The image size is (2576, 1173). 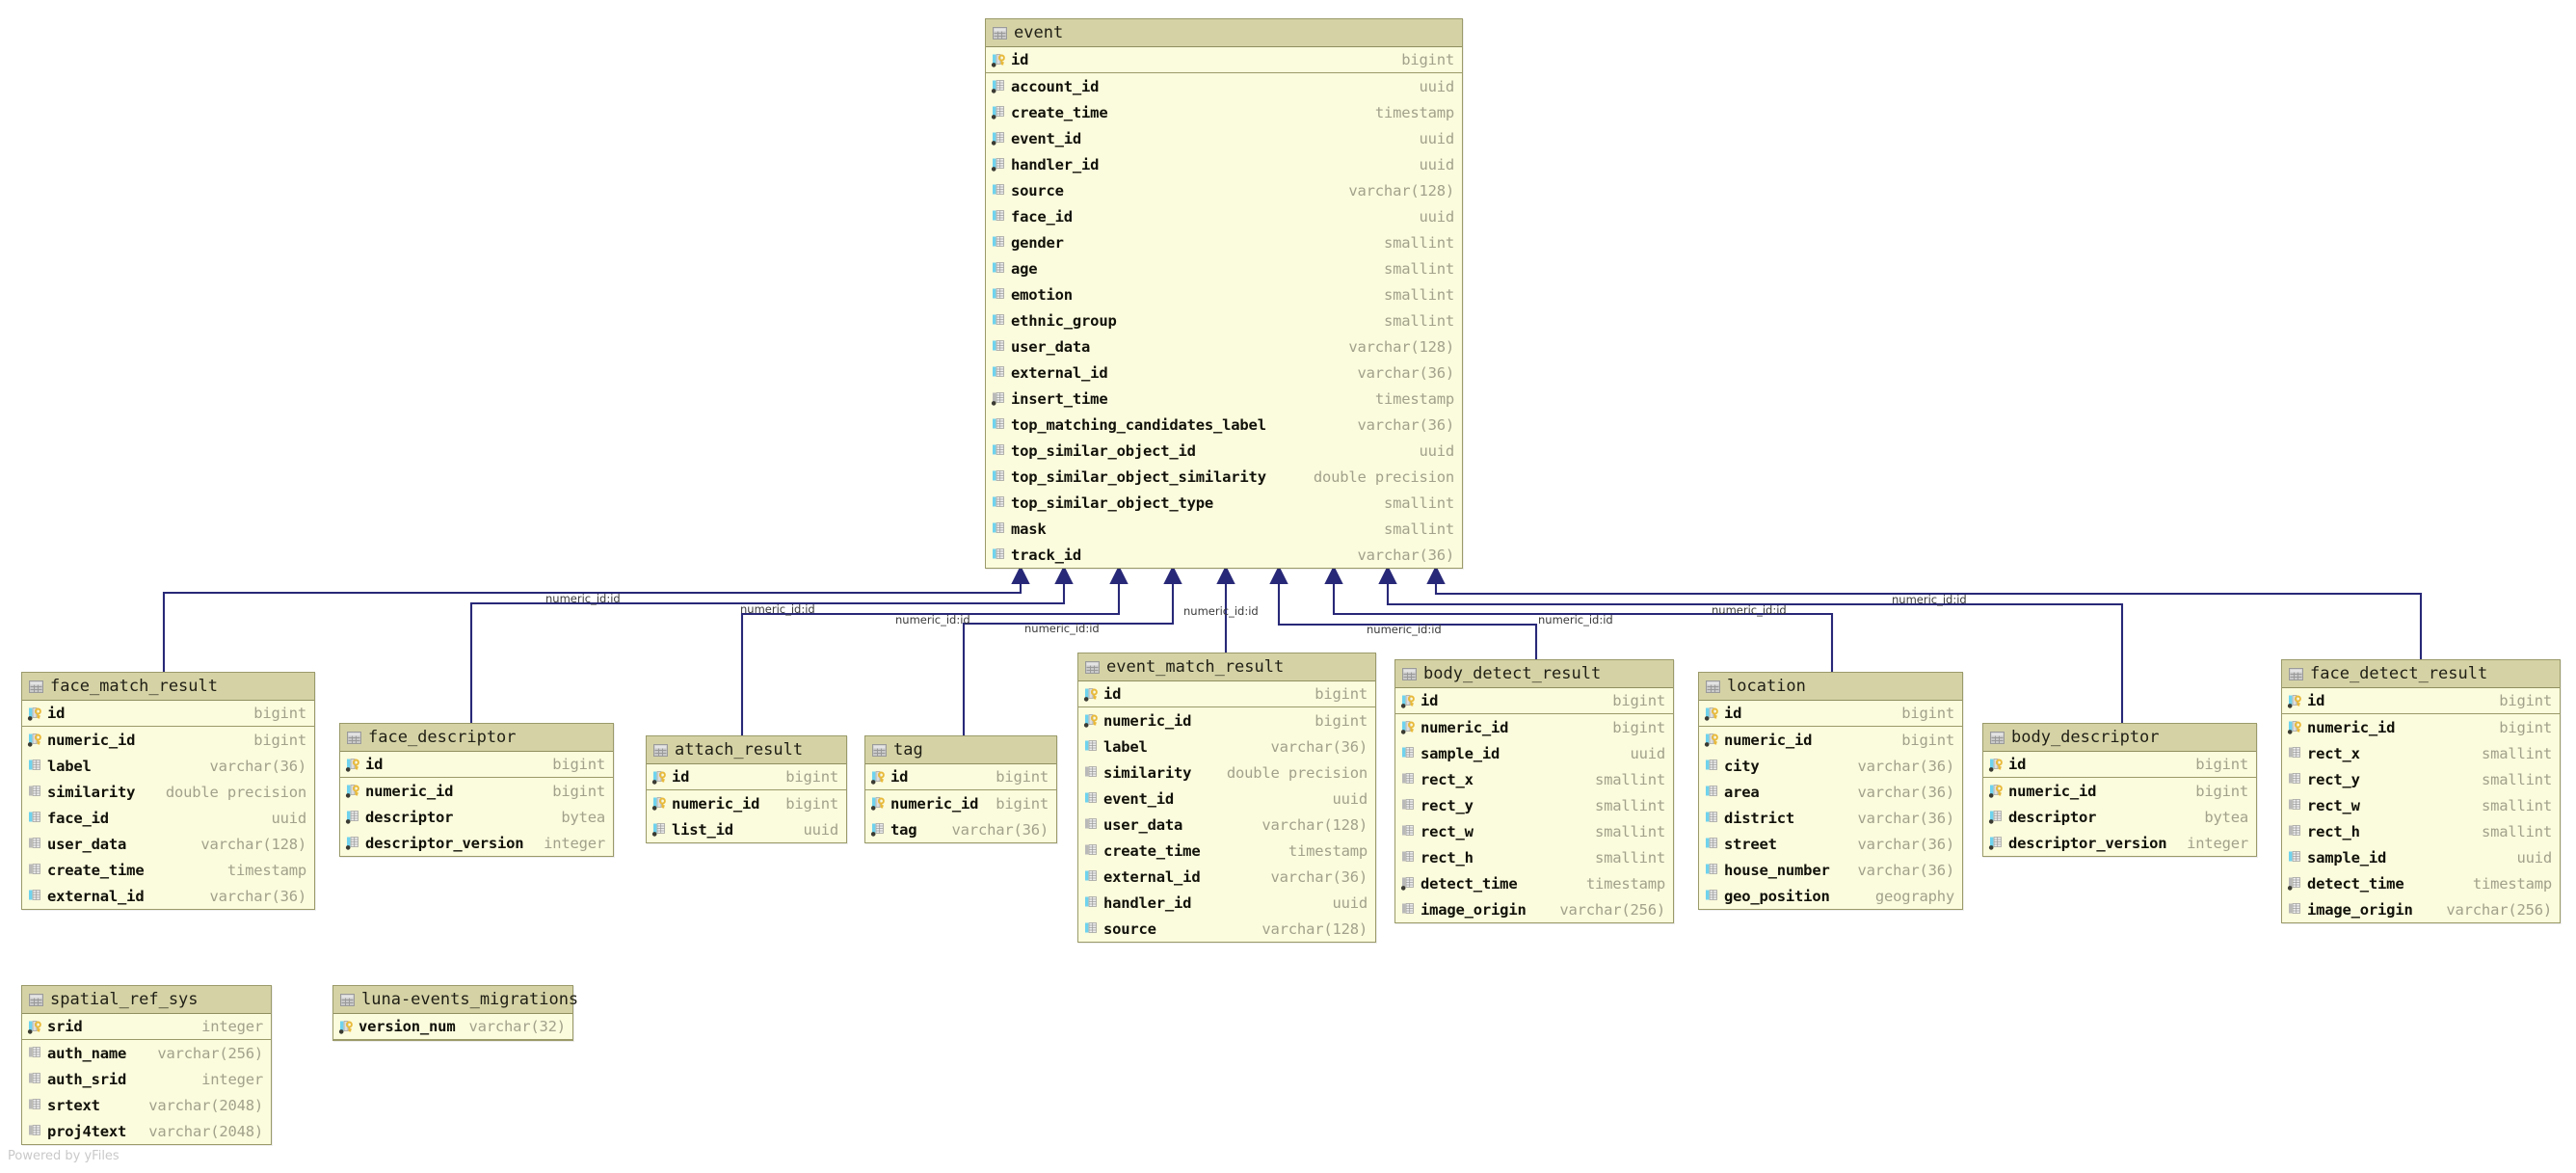 I want to click on column-row: auth_srid integer, so click(x=146, y=1079).